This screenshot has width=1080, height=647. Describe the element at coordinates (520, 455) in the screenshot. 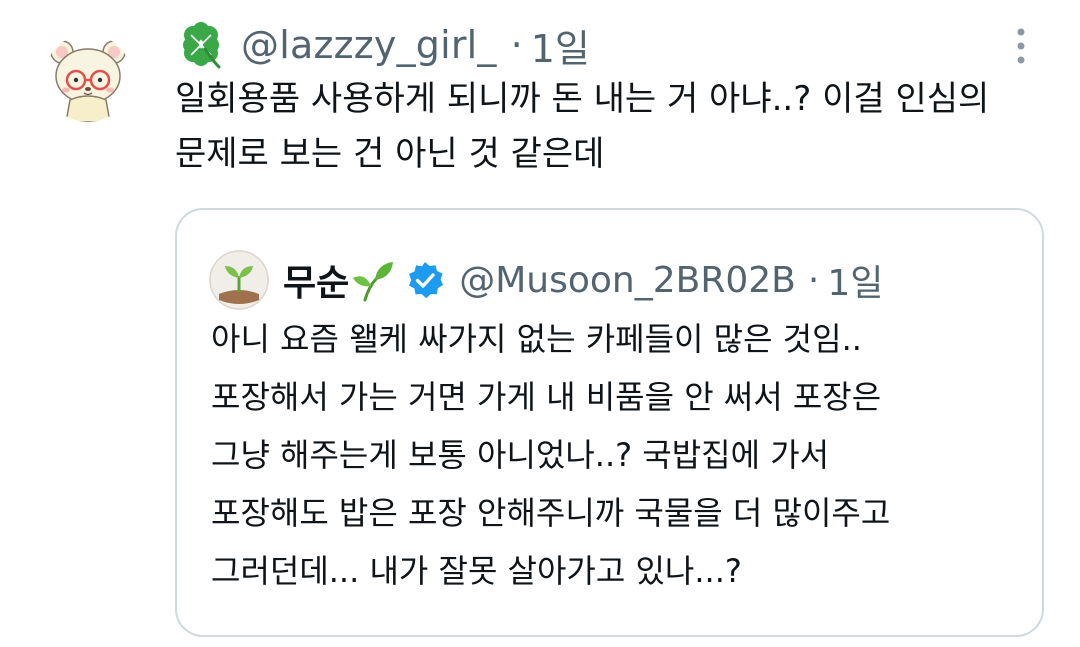

I see `quoted-text-line: 그냥 해주는게 보통 아니었나..? 국밥집에 가서` at that location.